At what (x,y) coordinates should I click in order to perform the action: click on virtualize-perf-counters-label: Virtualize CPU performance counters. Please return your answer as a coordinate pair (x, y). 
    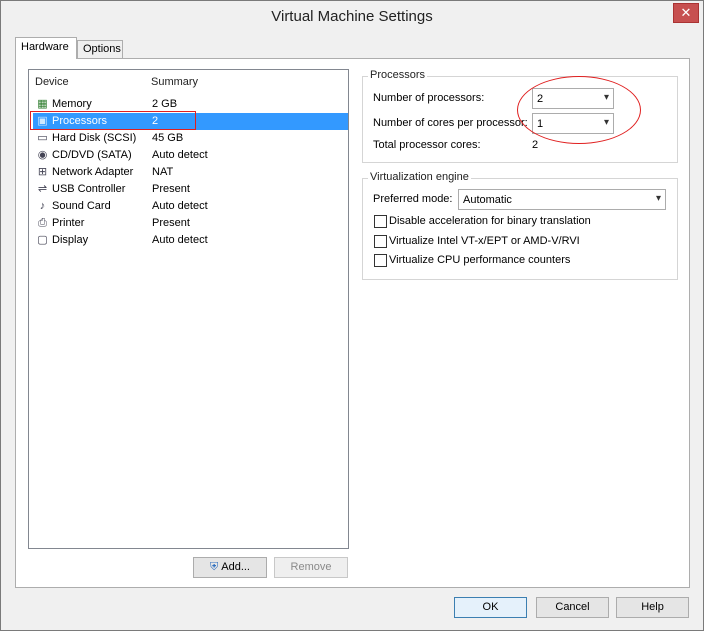
    Looking at the image, I should click on (479, 260).